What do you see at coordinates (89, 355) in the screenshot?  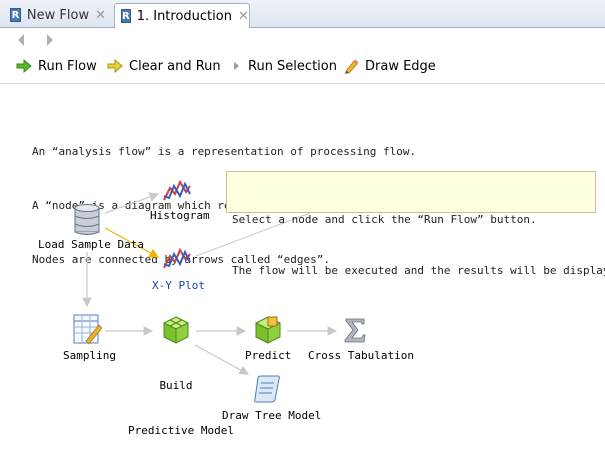 I see `node-sampling: Sampling` at bounding box center [89, 355].